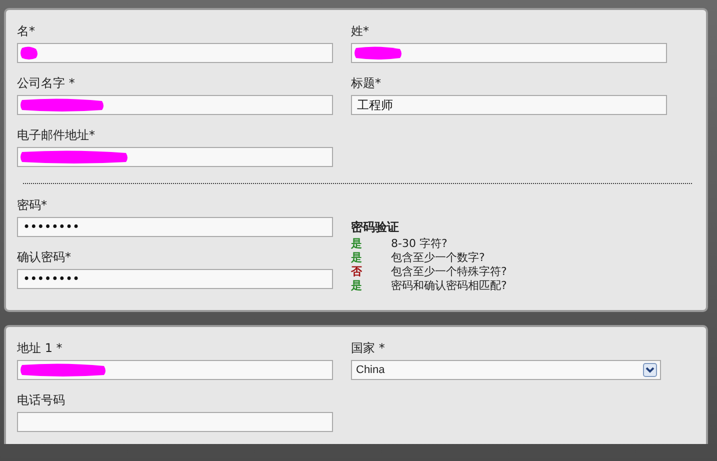 This screenshot has width=717, height=461. Describe the element at coordinates (449, 286) in the screenshot. I see `check-text: 密码和确认密码相匹配?` at that location.